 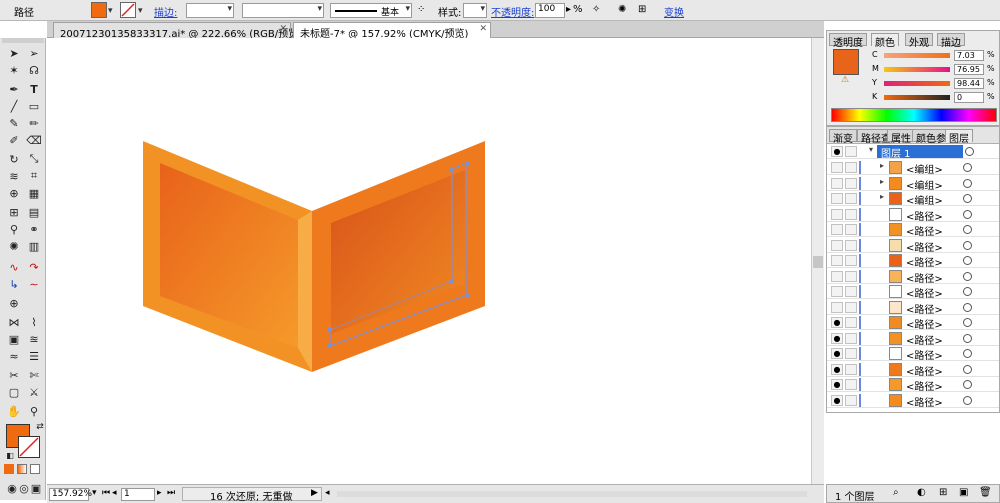 What do you see at coordinates (14, 123) in the screenshot?
I see `paintbrush-icon: ✎` at bounding box center [14, 123].